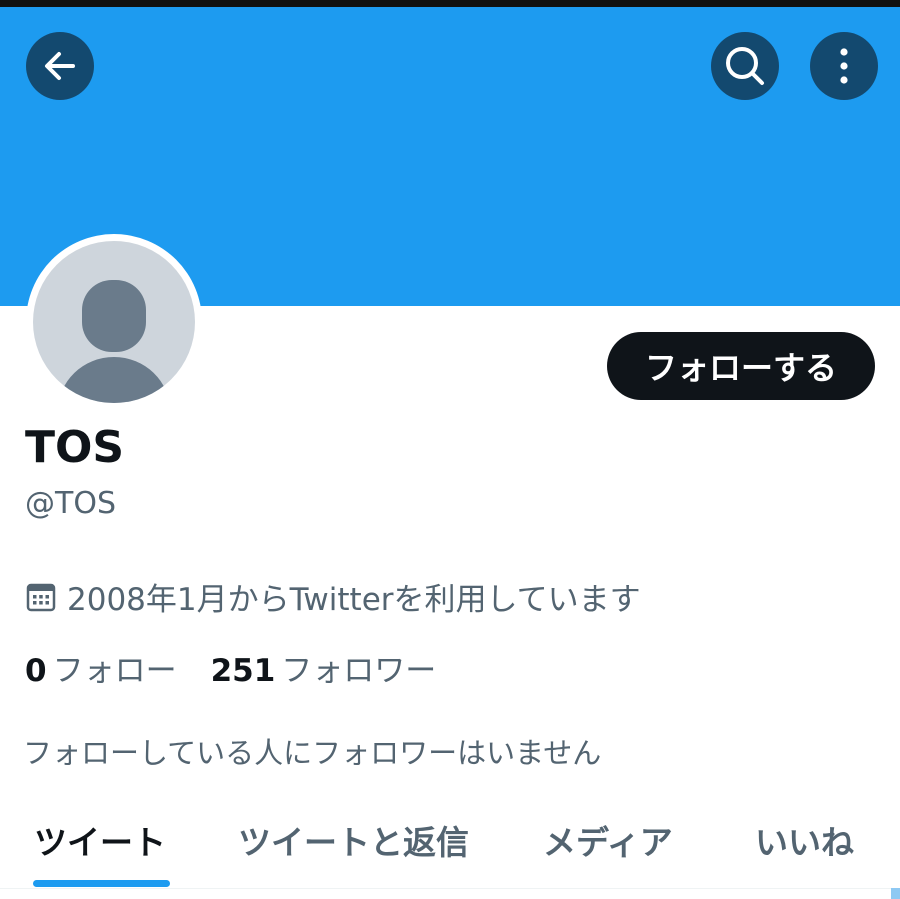 The width and height of the screenshot is (900, 899). I want to click on more-vertical-icon, so click(844, 66).